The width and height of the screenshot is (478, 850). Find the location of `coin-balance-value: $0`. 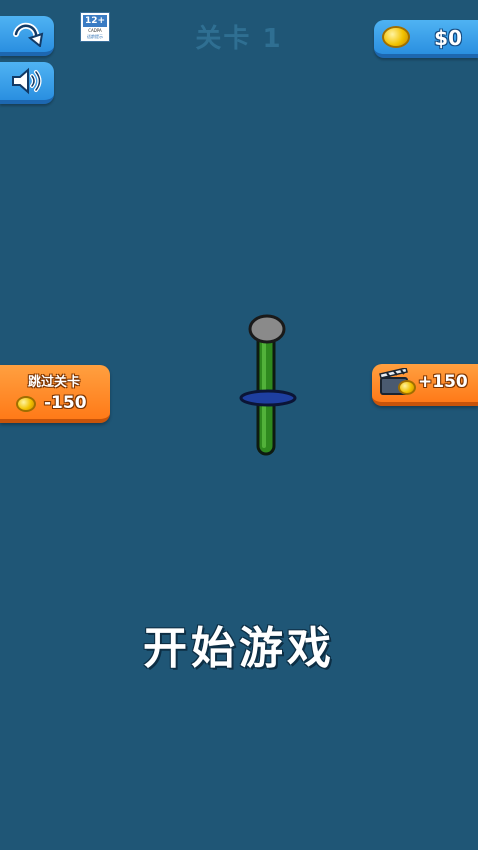

coin-balance-value: $0 is located at coordinates (448, 38).